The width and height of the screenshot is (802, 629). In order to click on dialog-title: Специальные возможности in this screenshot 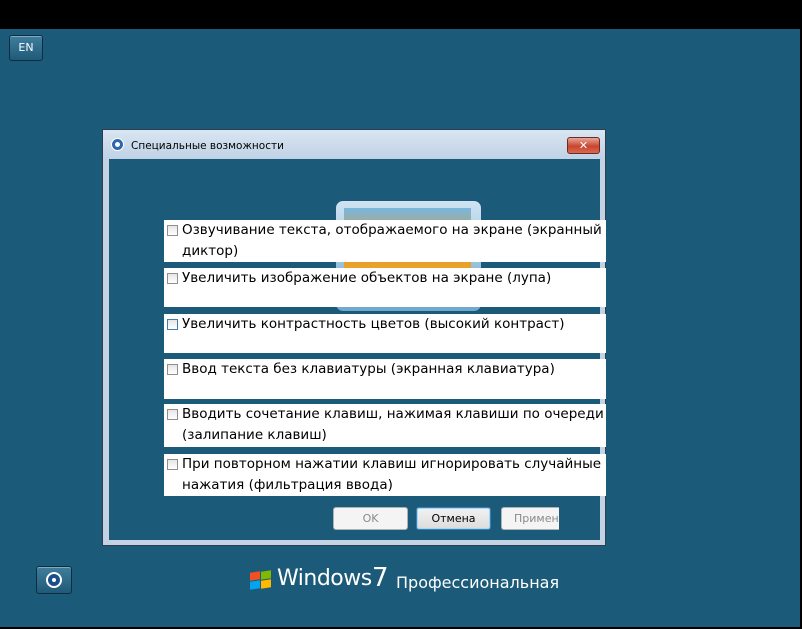, I will do `click(207, 146)`.